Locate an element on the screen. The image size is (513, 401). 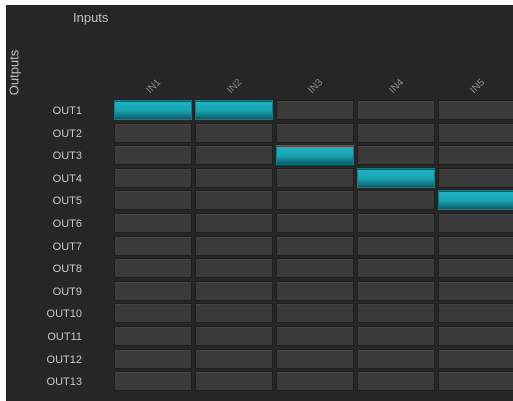
crosspoint-out12-in1 is located at coordinates (153, 358).